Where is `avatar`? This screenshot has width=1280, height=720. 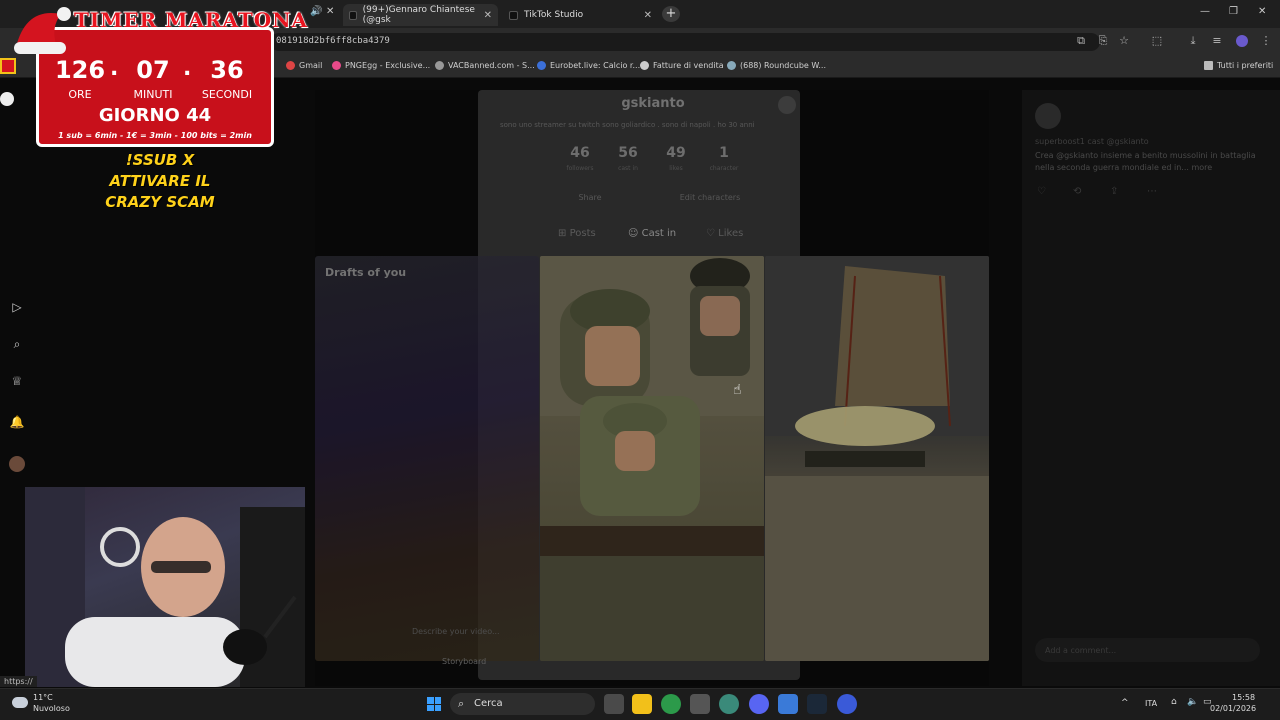
avatar is located at coordinates (17, 464).